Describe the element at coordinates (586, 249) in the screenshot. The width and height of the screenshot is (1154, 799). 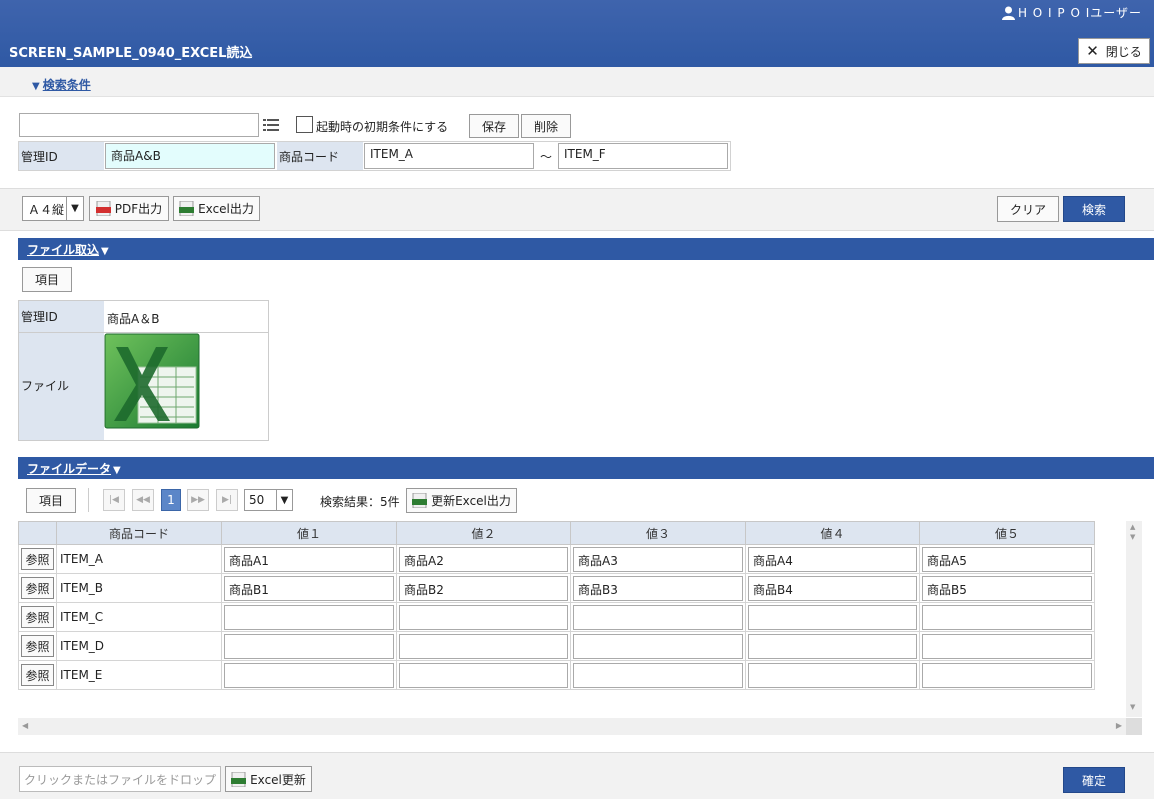
I see `file-import-section-header: ファイル取込 ▼` at that location.